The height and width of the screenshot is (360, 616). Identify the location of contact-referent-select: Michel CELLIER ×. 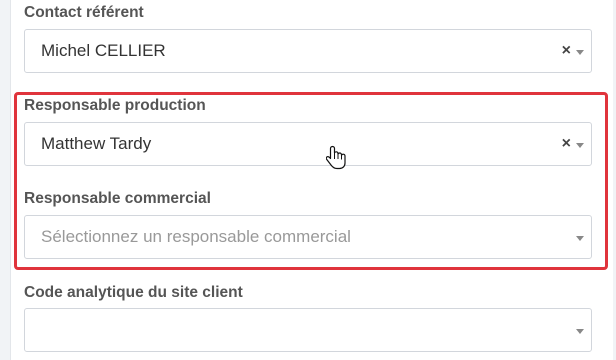
(308, 51).